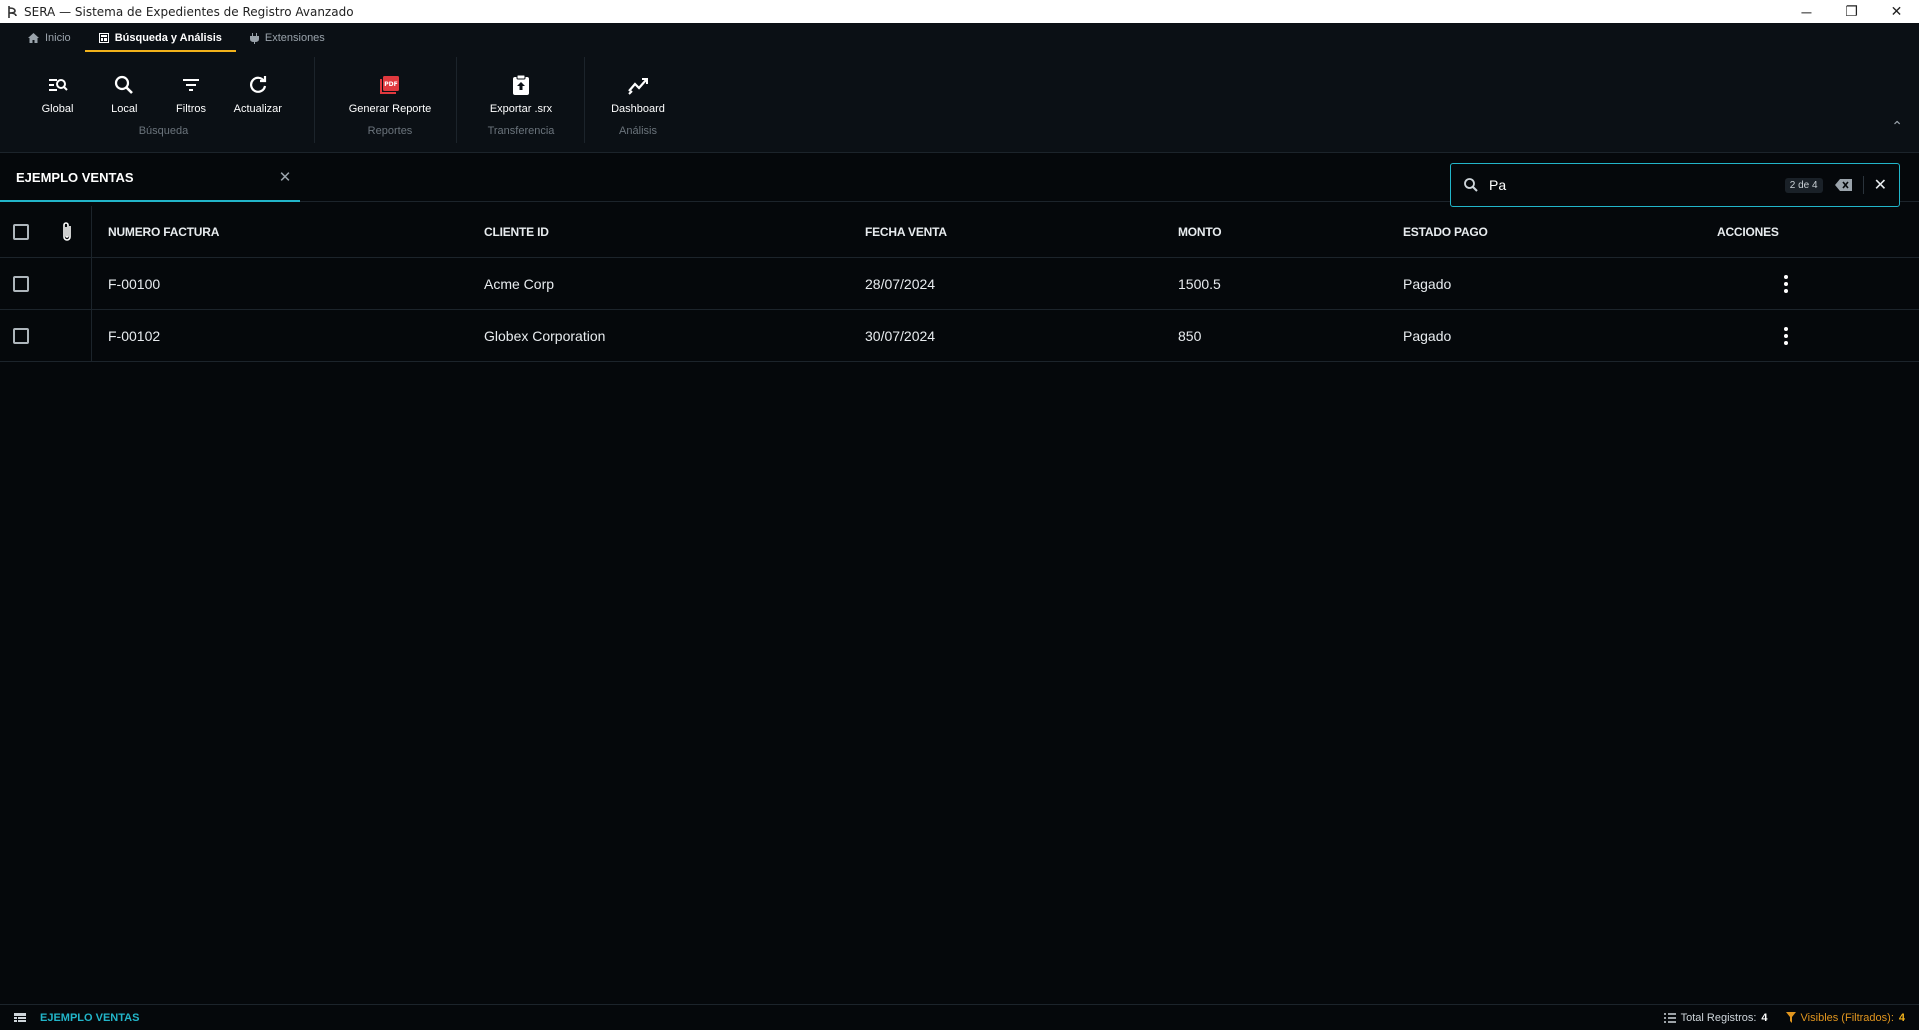 The height and width of the screenshot is (1030, 1919). I want to click on visible-records: Visibles (Filtrados): 4, so click(1845, 1017).